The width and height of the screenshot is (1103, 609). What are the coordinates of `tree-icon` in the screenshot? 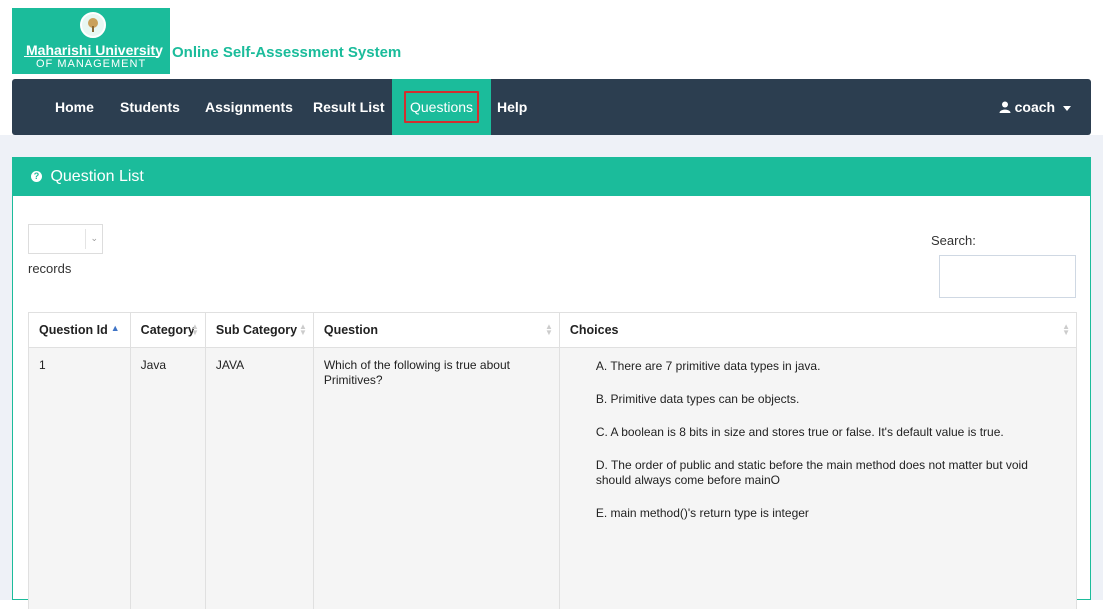 It's located at (93, 25).